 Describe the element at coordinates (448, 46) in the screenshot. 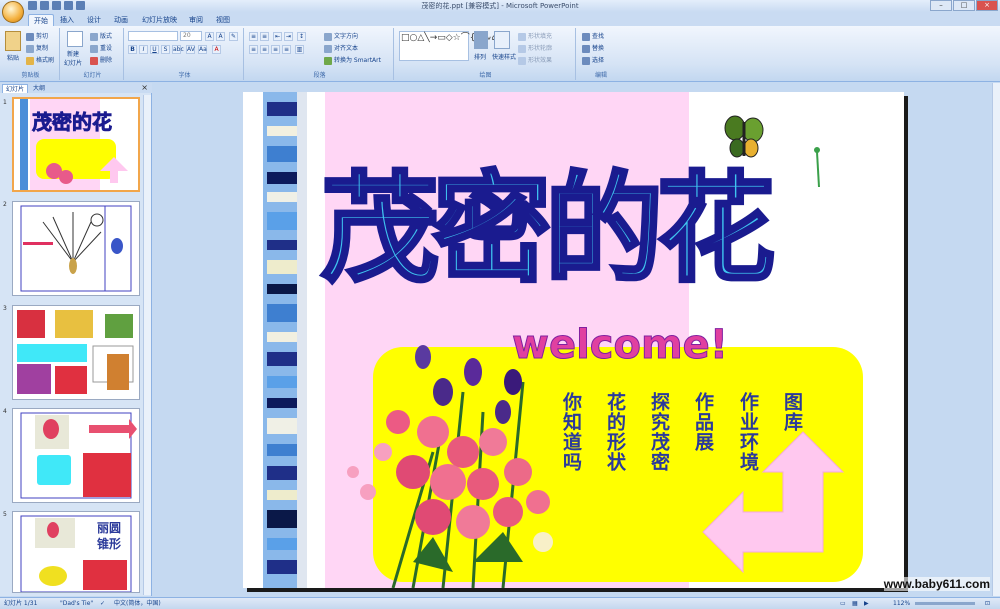

I see `shapes-gallery: □○△╲→▭◇☆⌒{ }∿⌂` at that location.